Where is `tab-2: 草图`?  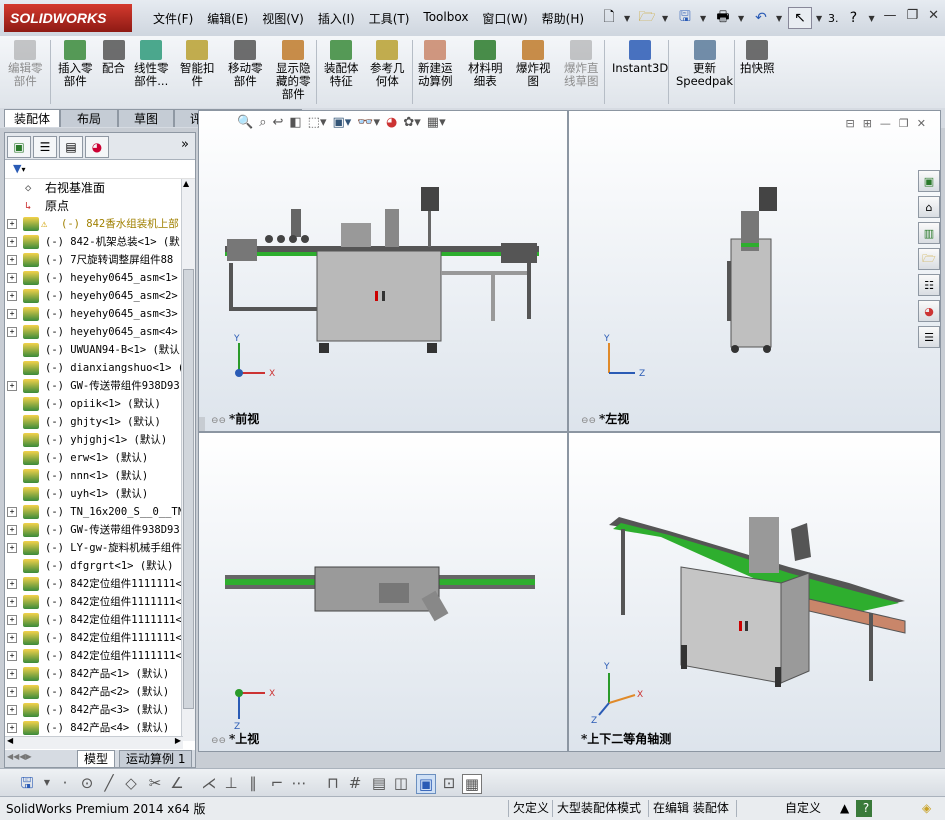 tab-2: 草图 is located at coordinates (146, 118).